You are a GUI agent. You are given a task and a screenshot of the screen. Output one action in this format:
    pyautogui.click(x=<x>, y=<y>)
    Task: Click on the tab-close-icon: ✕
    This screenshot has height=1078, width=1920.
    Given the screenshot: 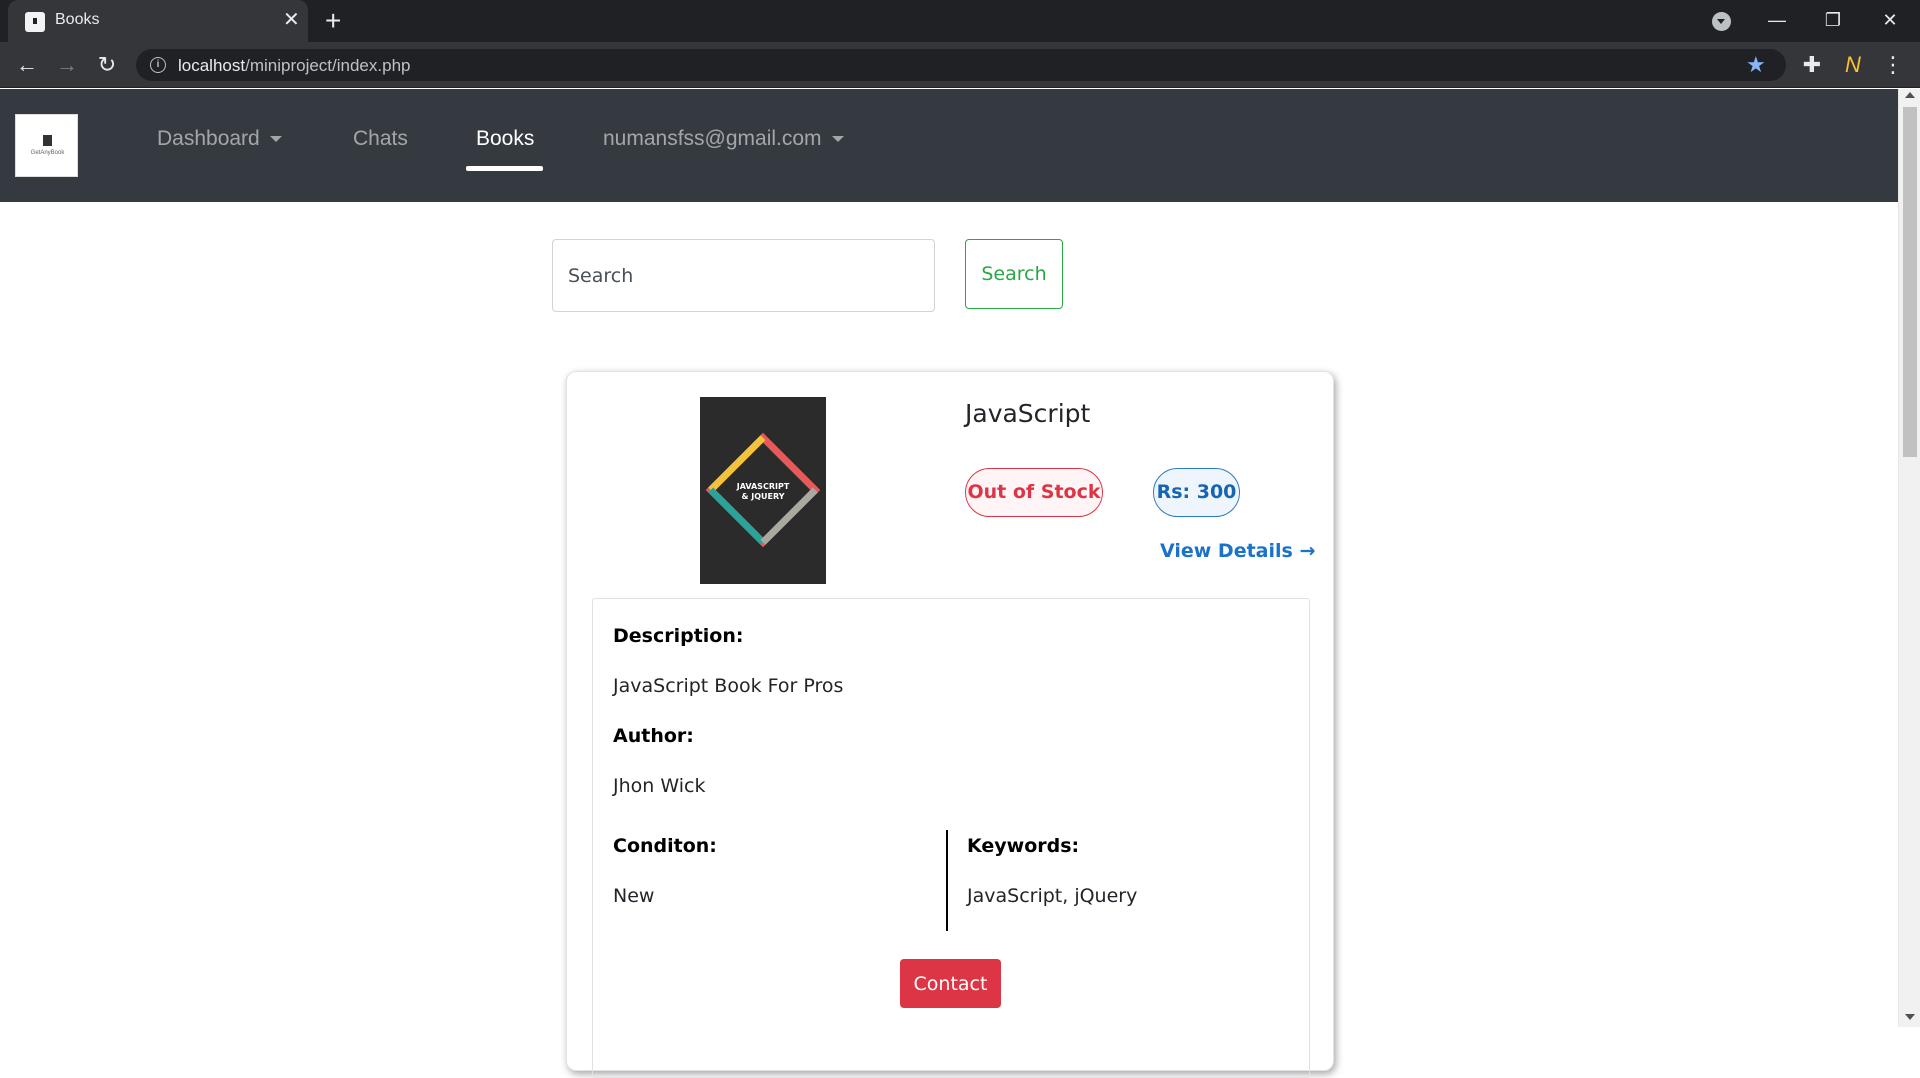 What is the action you would take?
    pyautogui.click(x=291, y=20)
    